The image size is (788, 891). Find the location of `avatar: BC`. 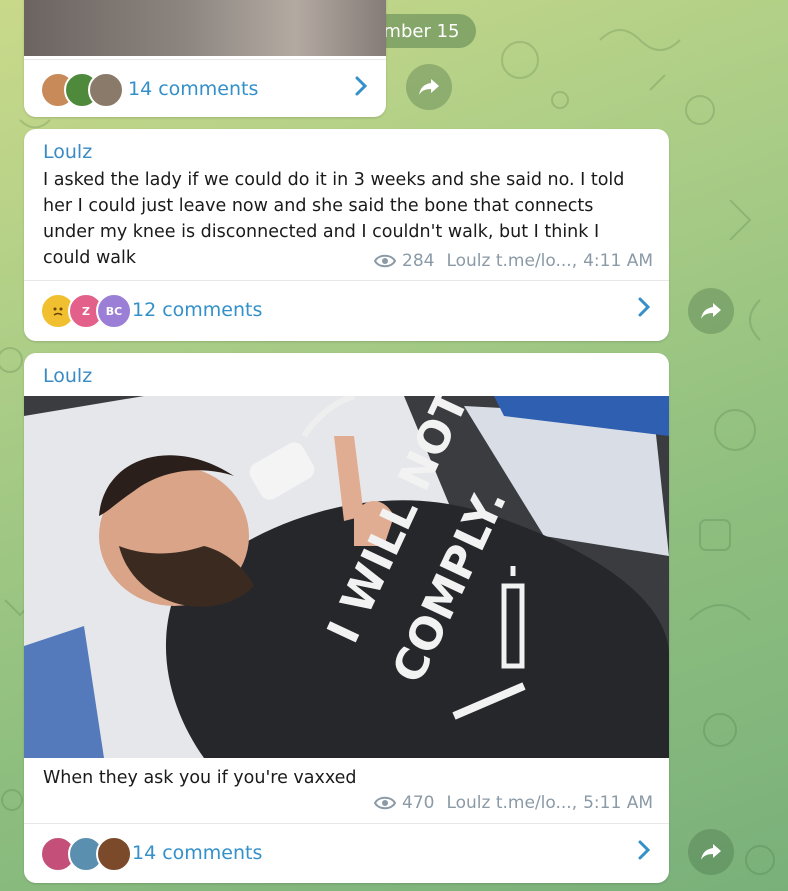

avatar: BC is located at coordinates (114, 311).